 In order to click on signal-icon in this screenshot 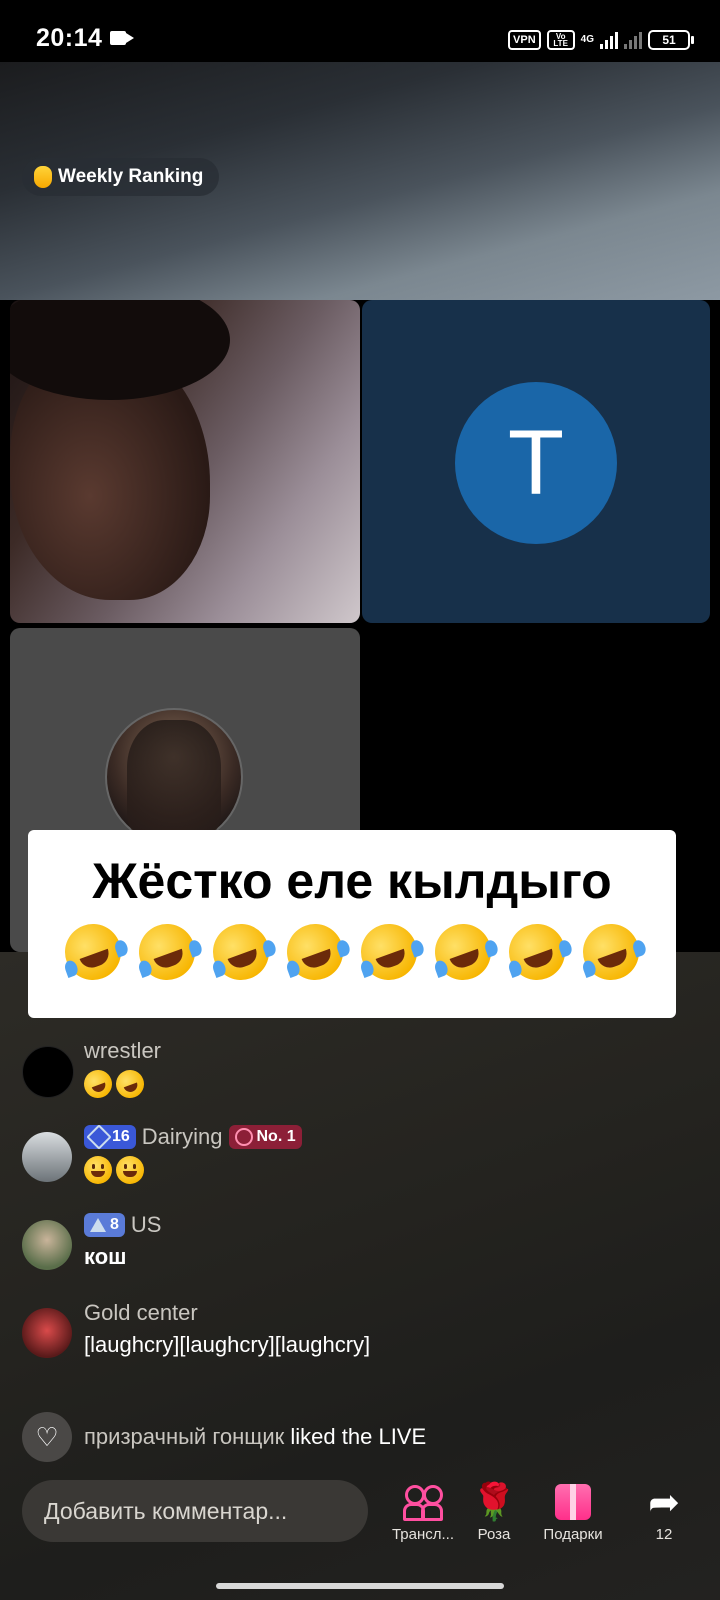, I will do `click(609, 40)`.